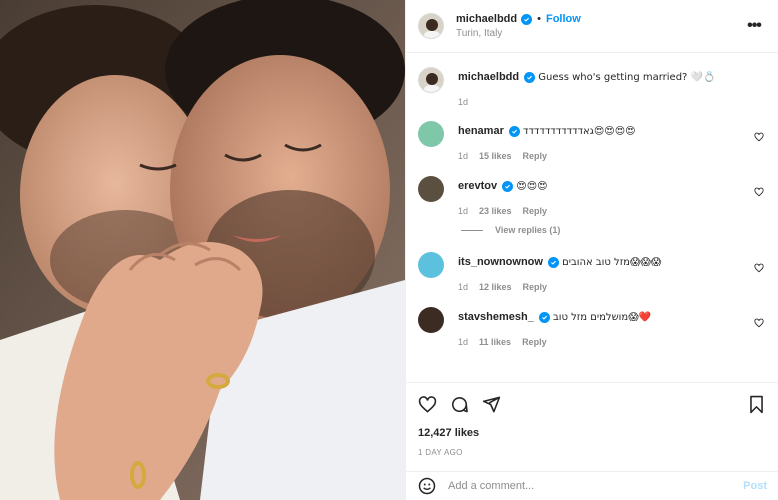 The width and height of the screenshot is (778, 500). Describe the element at coordinates (496, 317) in the screenshot. I see `commenter-username: stavshemesh_` at that location.